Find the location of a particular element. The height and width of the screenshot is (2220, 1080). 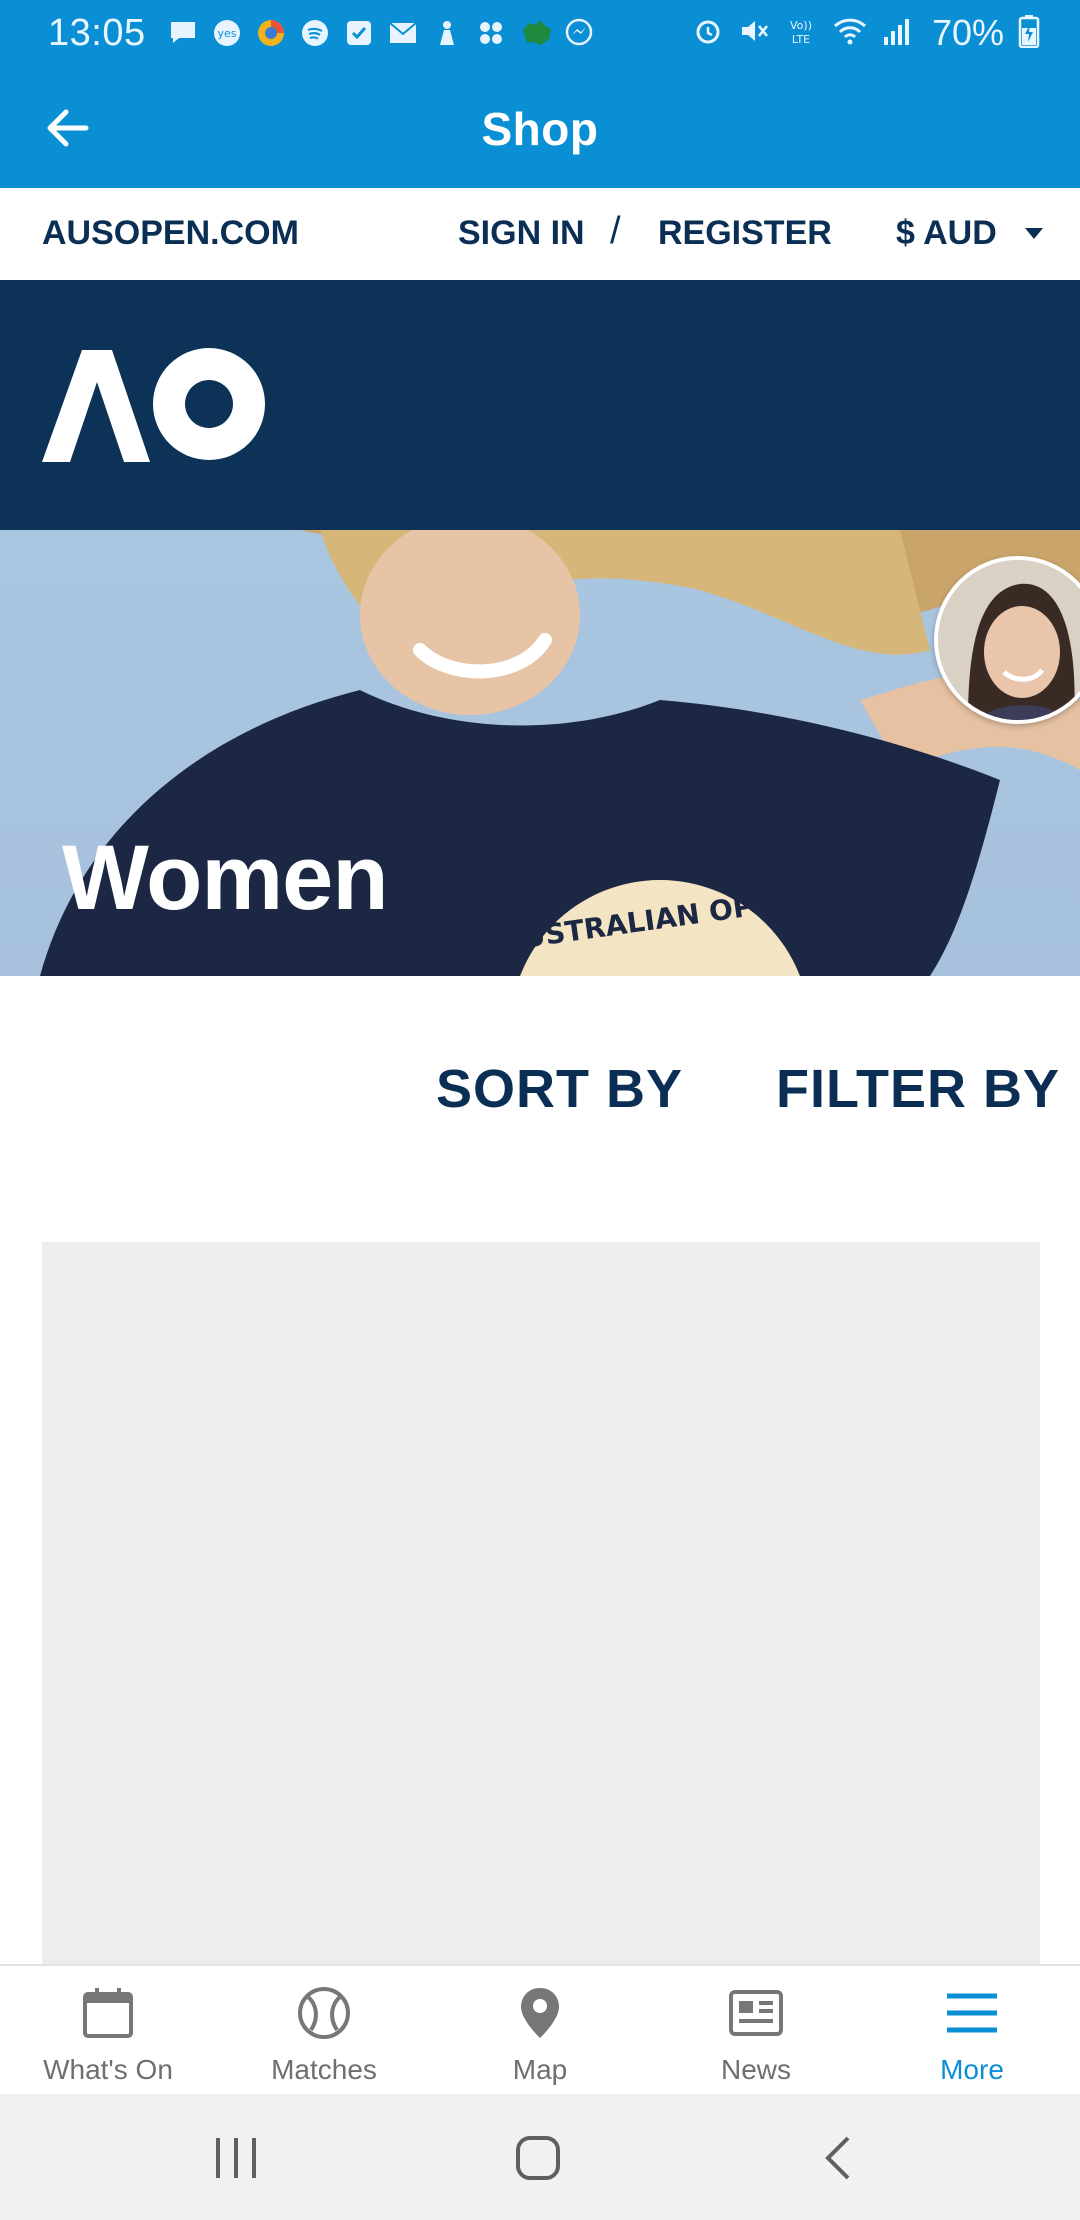

battery-percent: 70% is located at coordinates (967, 32).